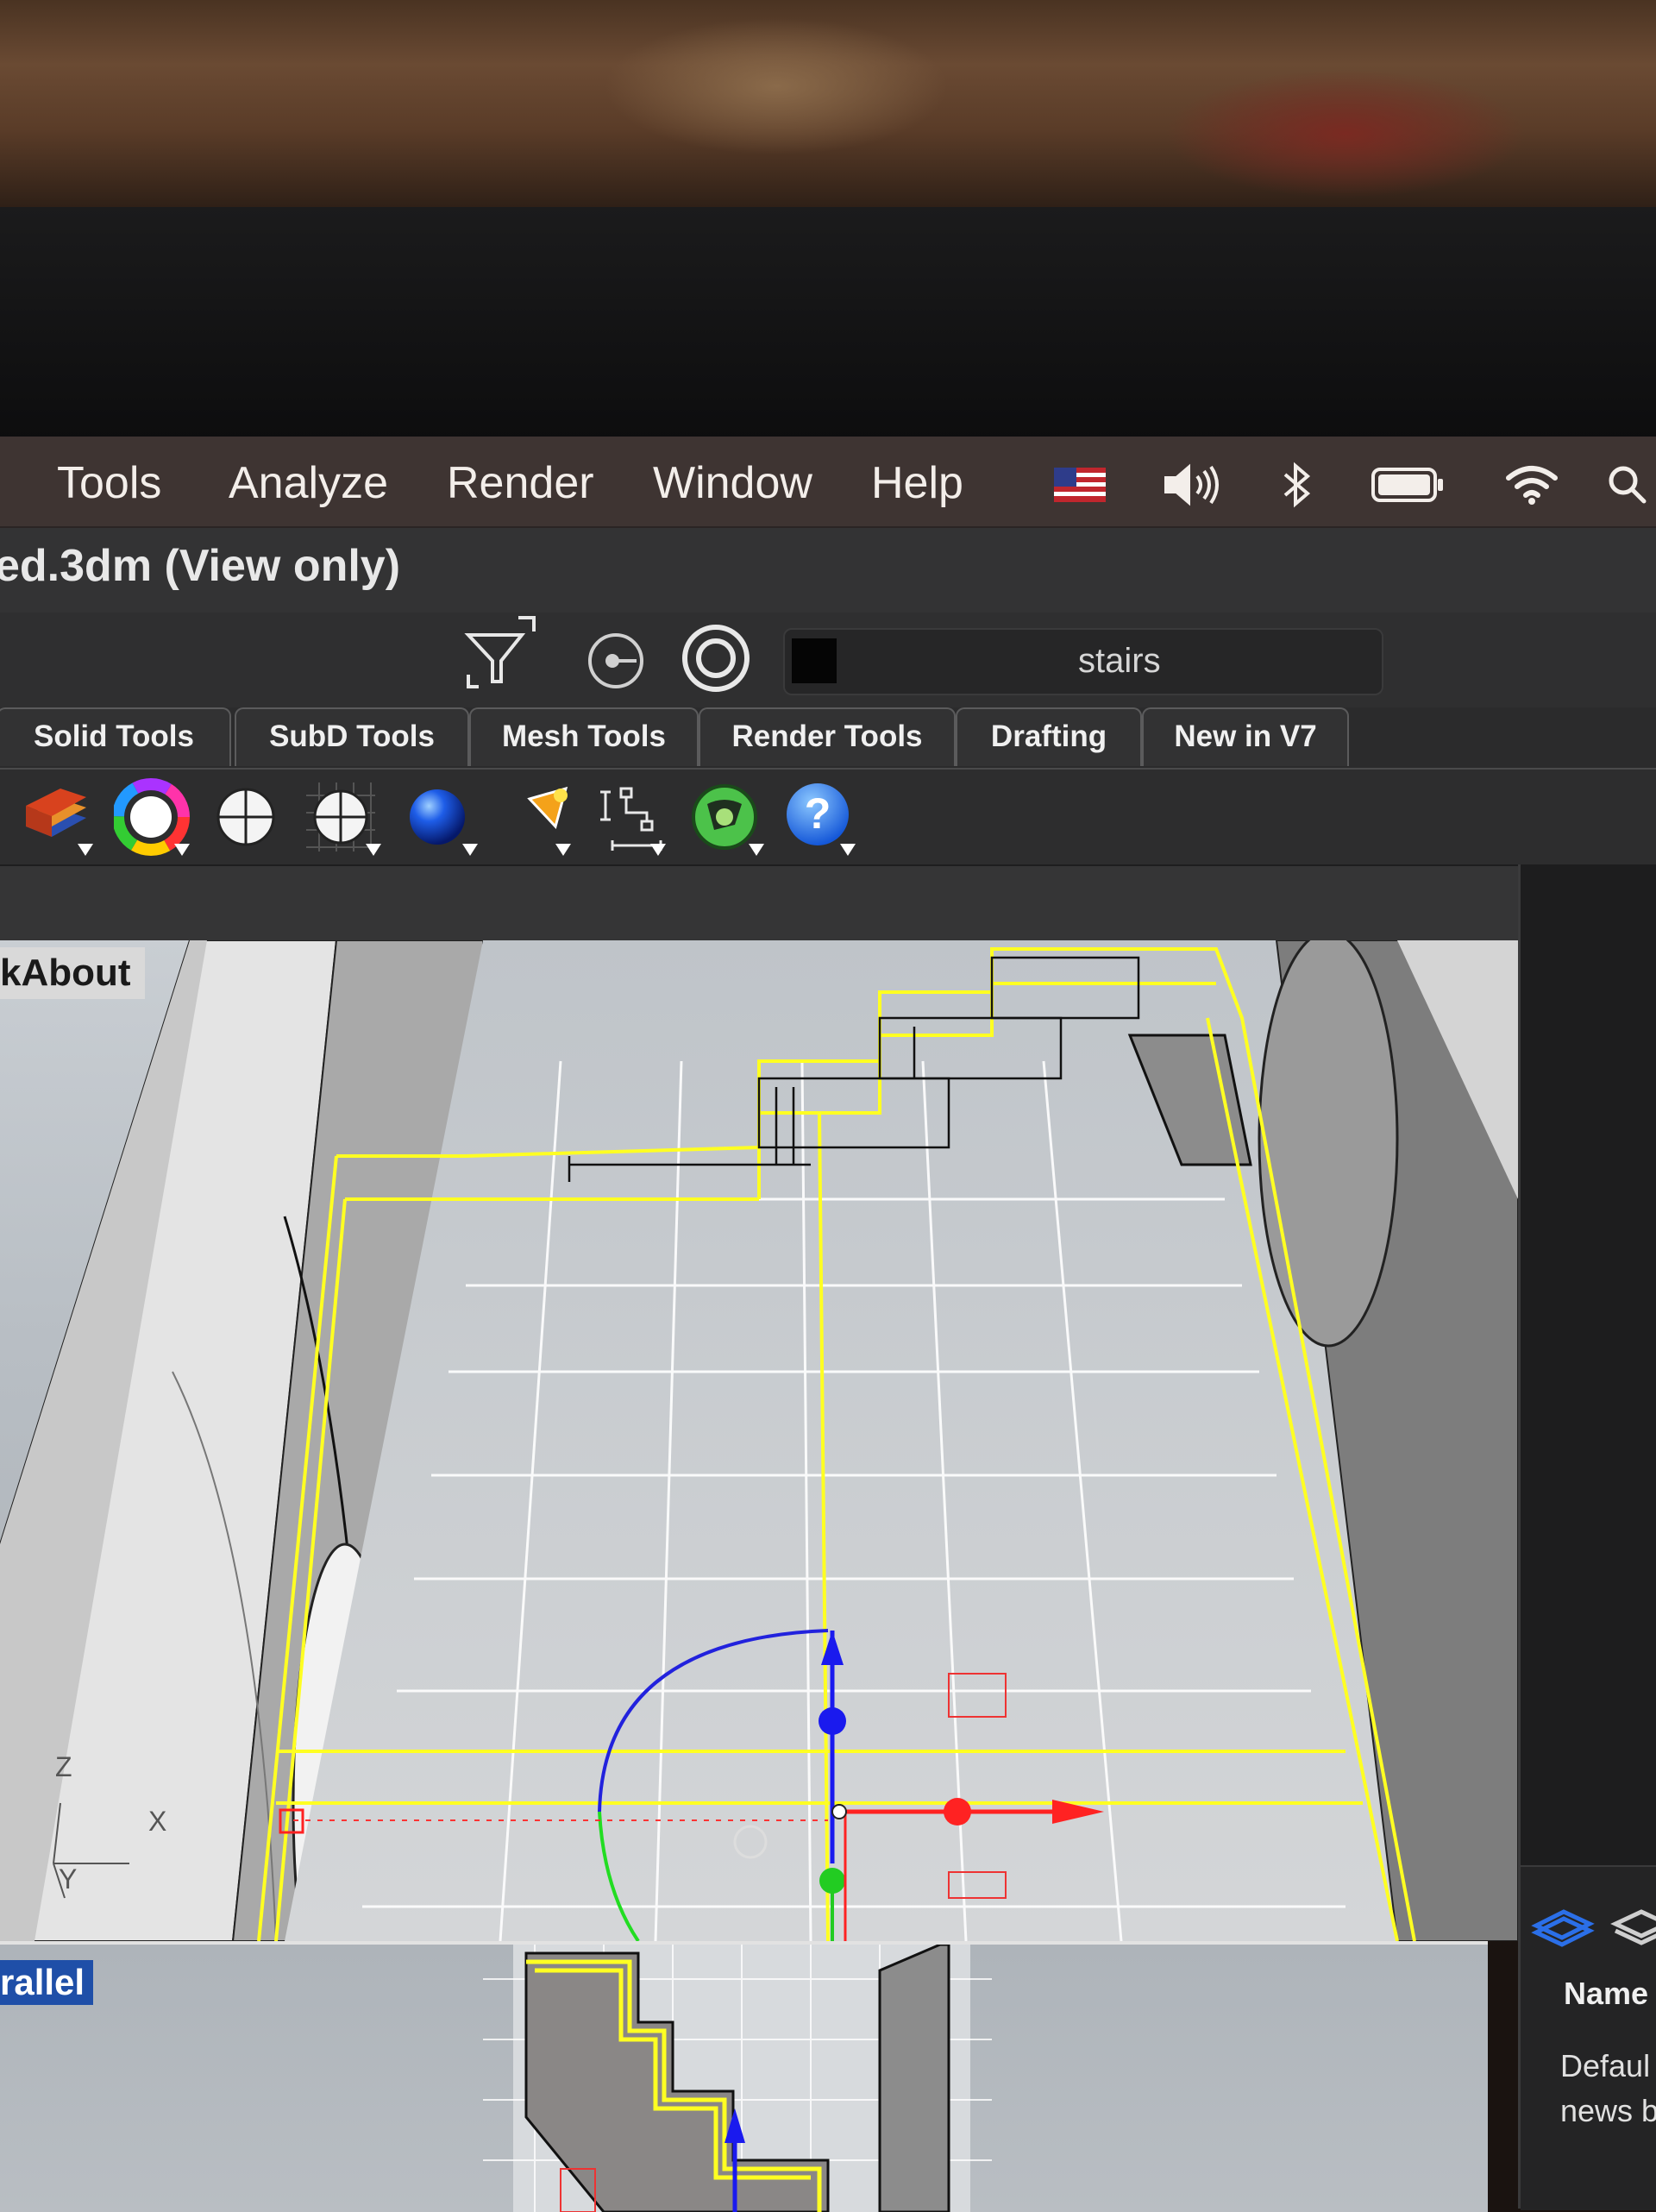 This screenshot has height=2212, width=1656. What do you see at coordinates (1628, 485) in the screenshot?
I see `search-icon` at bounding box center [1628, 485].